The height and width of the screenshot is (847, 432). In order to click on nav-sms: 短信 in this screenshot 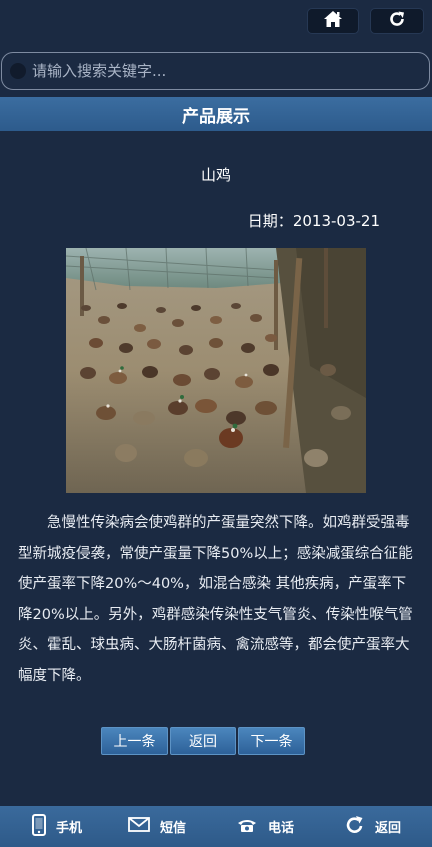, I will do `click(157, 826)`.